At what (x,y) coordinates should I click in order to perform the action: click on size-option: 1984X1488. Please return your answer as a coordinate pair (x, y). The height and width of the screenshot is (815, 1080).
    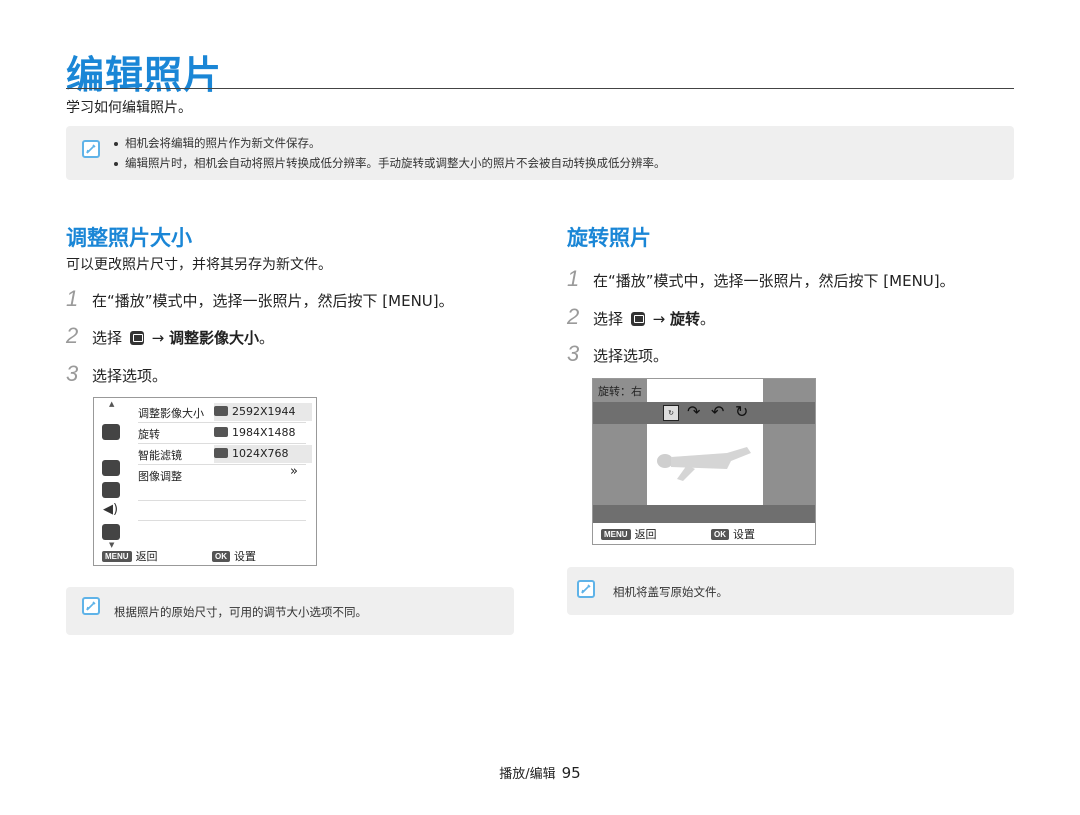
    Looking at the image, I should click on (263, 433).